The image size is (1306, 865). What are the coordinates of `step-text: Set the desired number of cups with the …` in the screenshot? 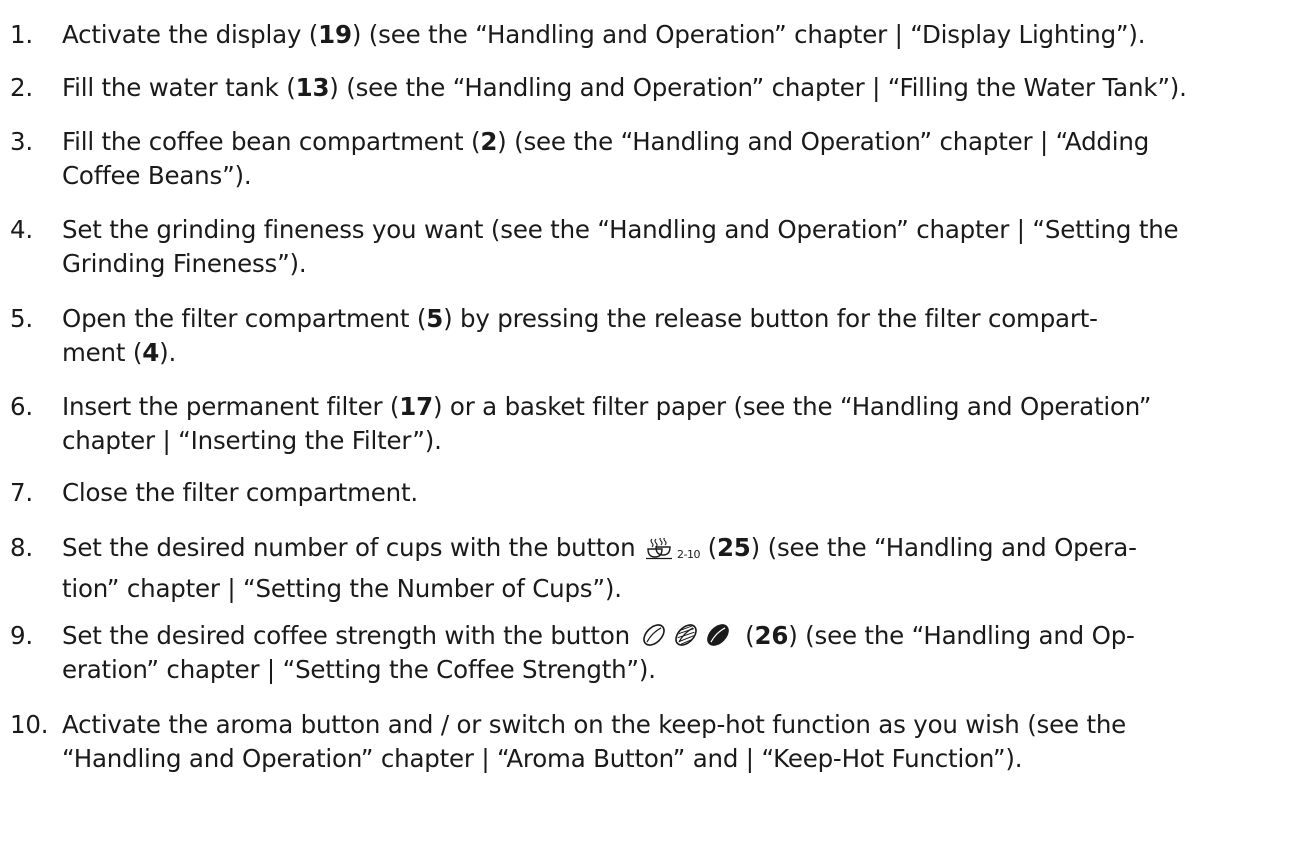 It's located at (684, 568).